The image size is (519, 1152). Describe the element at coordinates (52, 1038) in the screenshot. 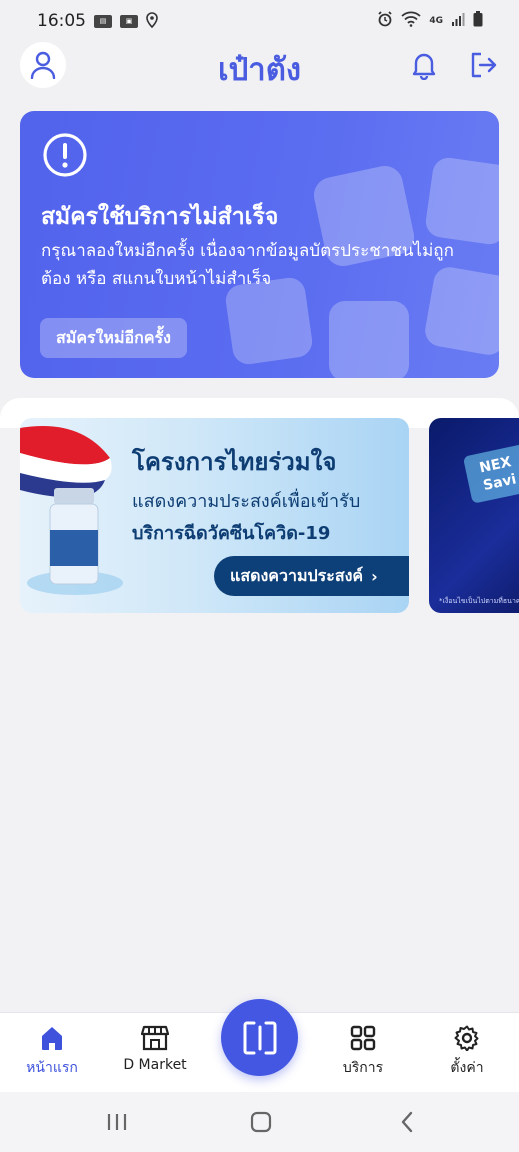

I see `home-icon` at that location.